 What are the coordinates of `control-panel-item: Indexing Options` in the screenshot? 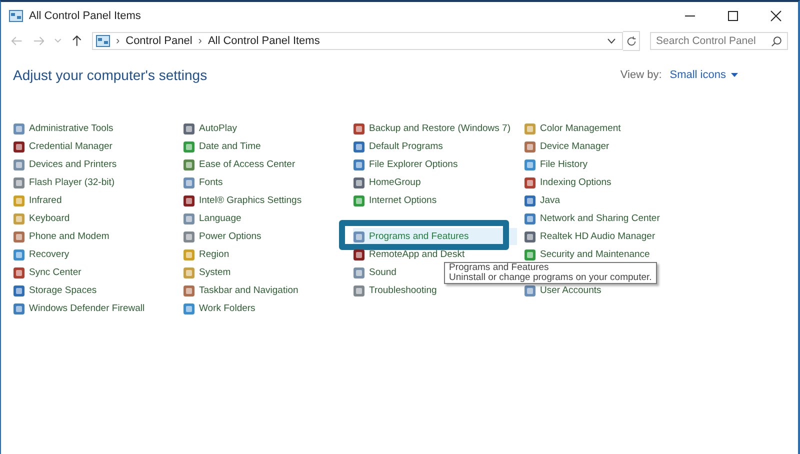 It's located at (570, 182).